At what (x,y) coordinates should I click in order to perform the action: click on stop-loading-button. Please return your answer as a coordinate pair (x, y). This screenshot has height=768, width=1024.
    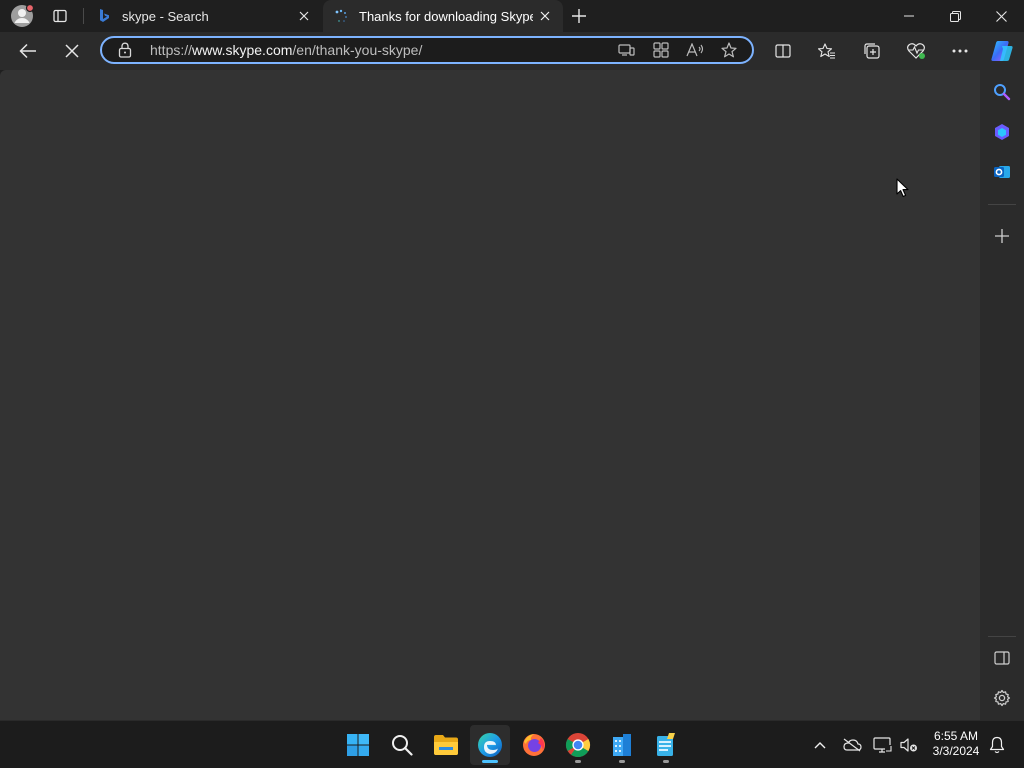
    Looking at the image, I should click on (72, 51).